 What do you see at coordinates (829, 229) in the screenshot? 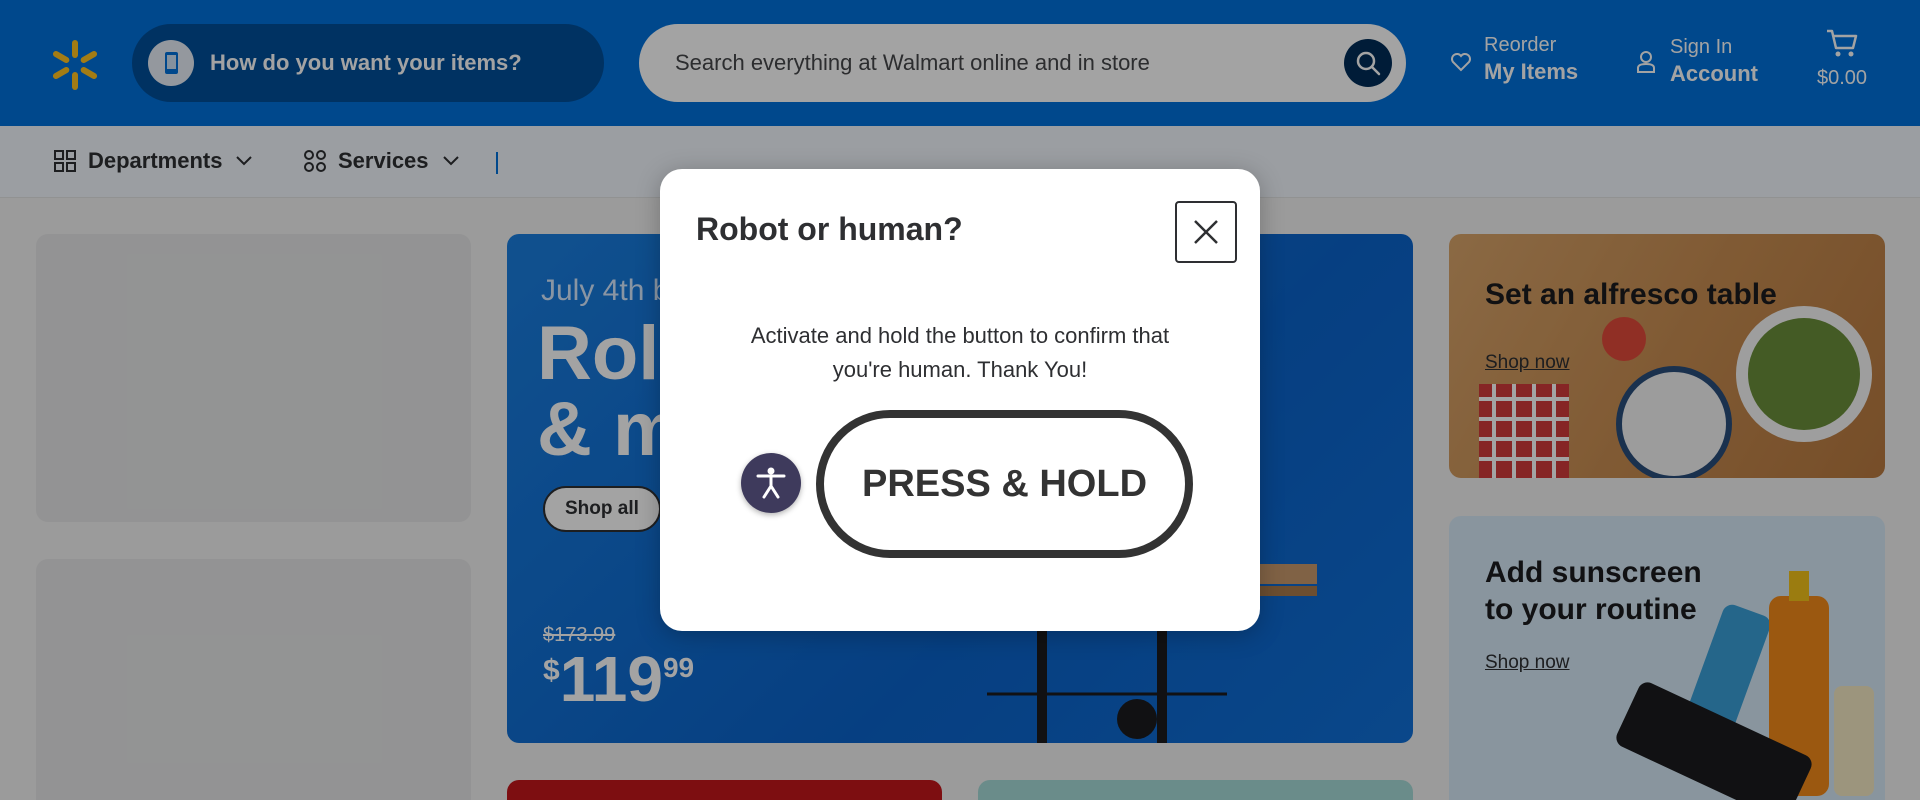
I see `dialog-title: Robot or human?` at bounding box center [829, 229].